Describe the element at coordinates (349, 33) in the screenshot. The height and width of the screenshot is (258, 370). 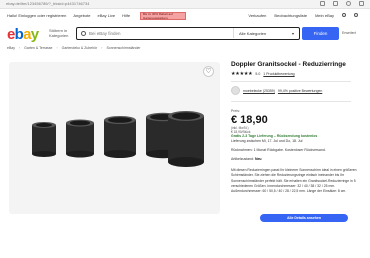
I see `advanced-search-link: Erweitert` at that location.